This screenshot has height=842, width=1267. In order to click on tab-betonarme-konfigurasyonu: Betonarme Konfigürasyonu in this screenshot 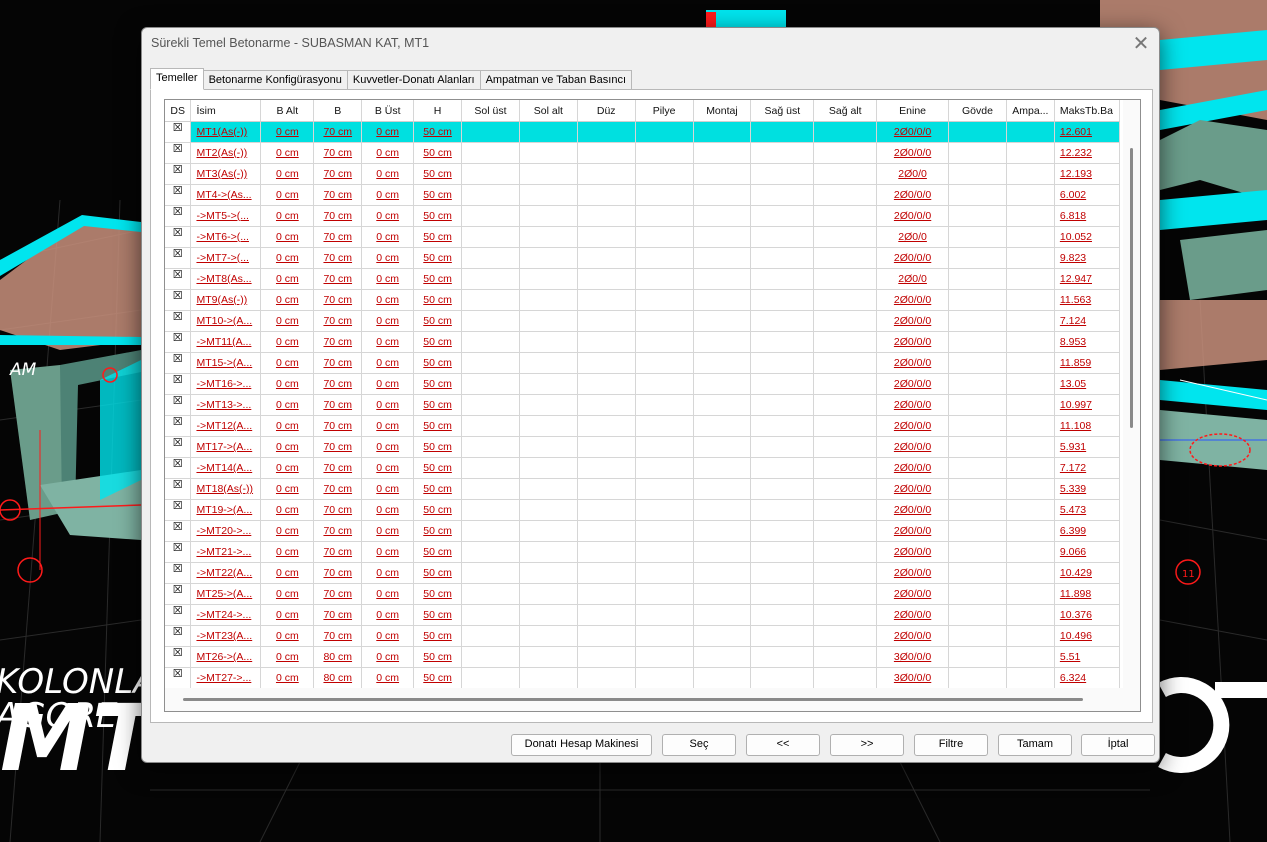, I will do `click(275, 80)`.